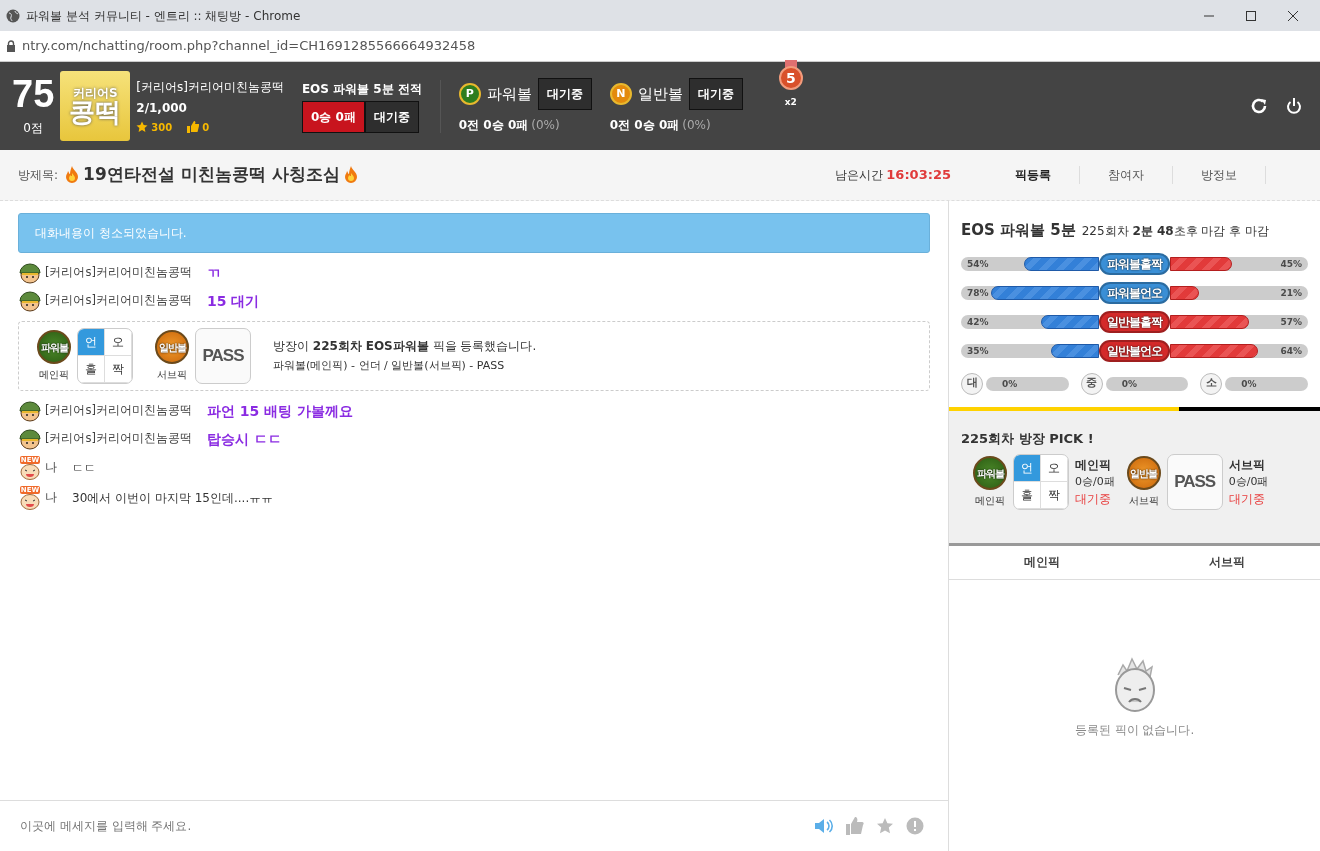  Describe the element at coordinates (1134, 292) in the screenshot. I see `bet-type-label: 파워볼언오` at that location.